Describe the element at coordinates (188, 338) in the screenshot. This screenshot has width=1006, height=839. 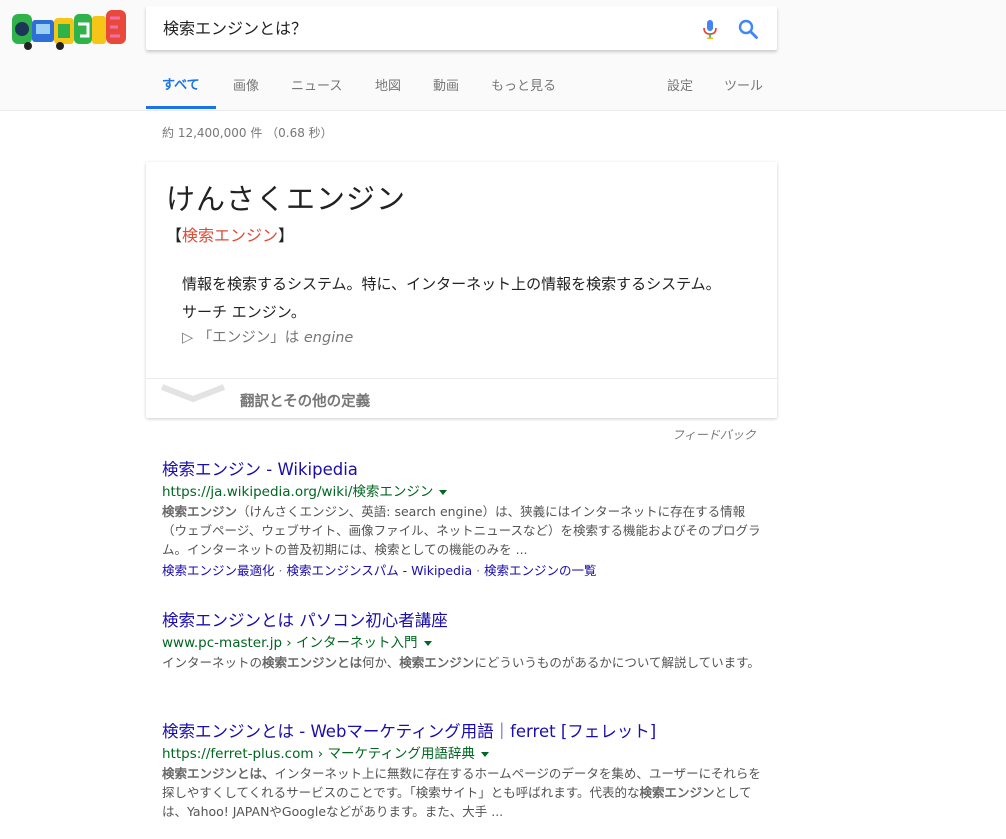
I see `play-triangle-icon: ▷` at that location.